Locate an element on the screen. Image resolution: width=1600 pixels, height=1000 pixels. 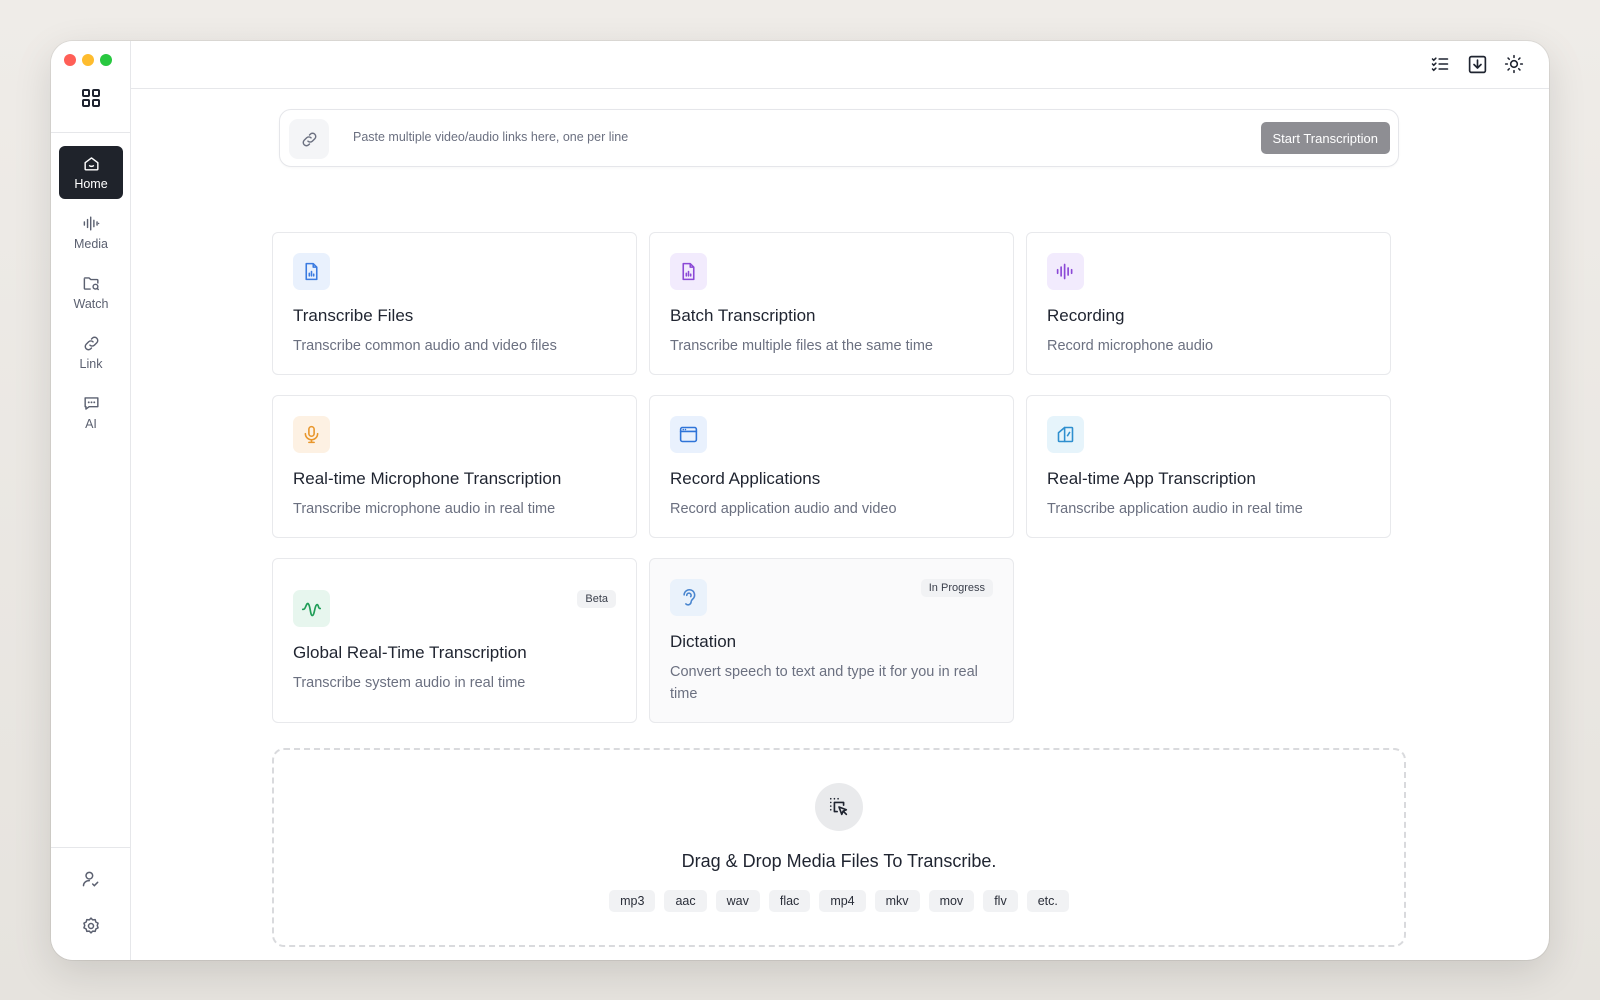
sidebar-item-label: AI is located at coordinates (91, 424).